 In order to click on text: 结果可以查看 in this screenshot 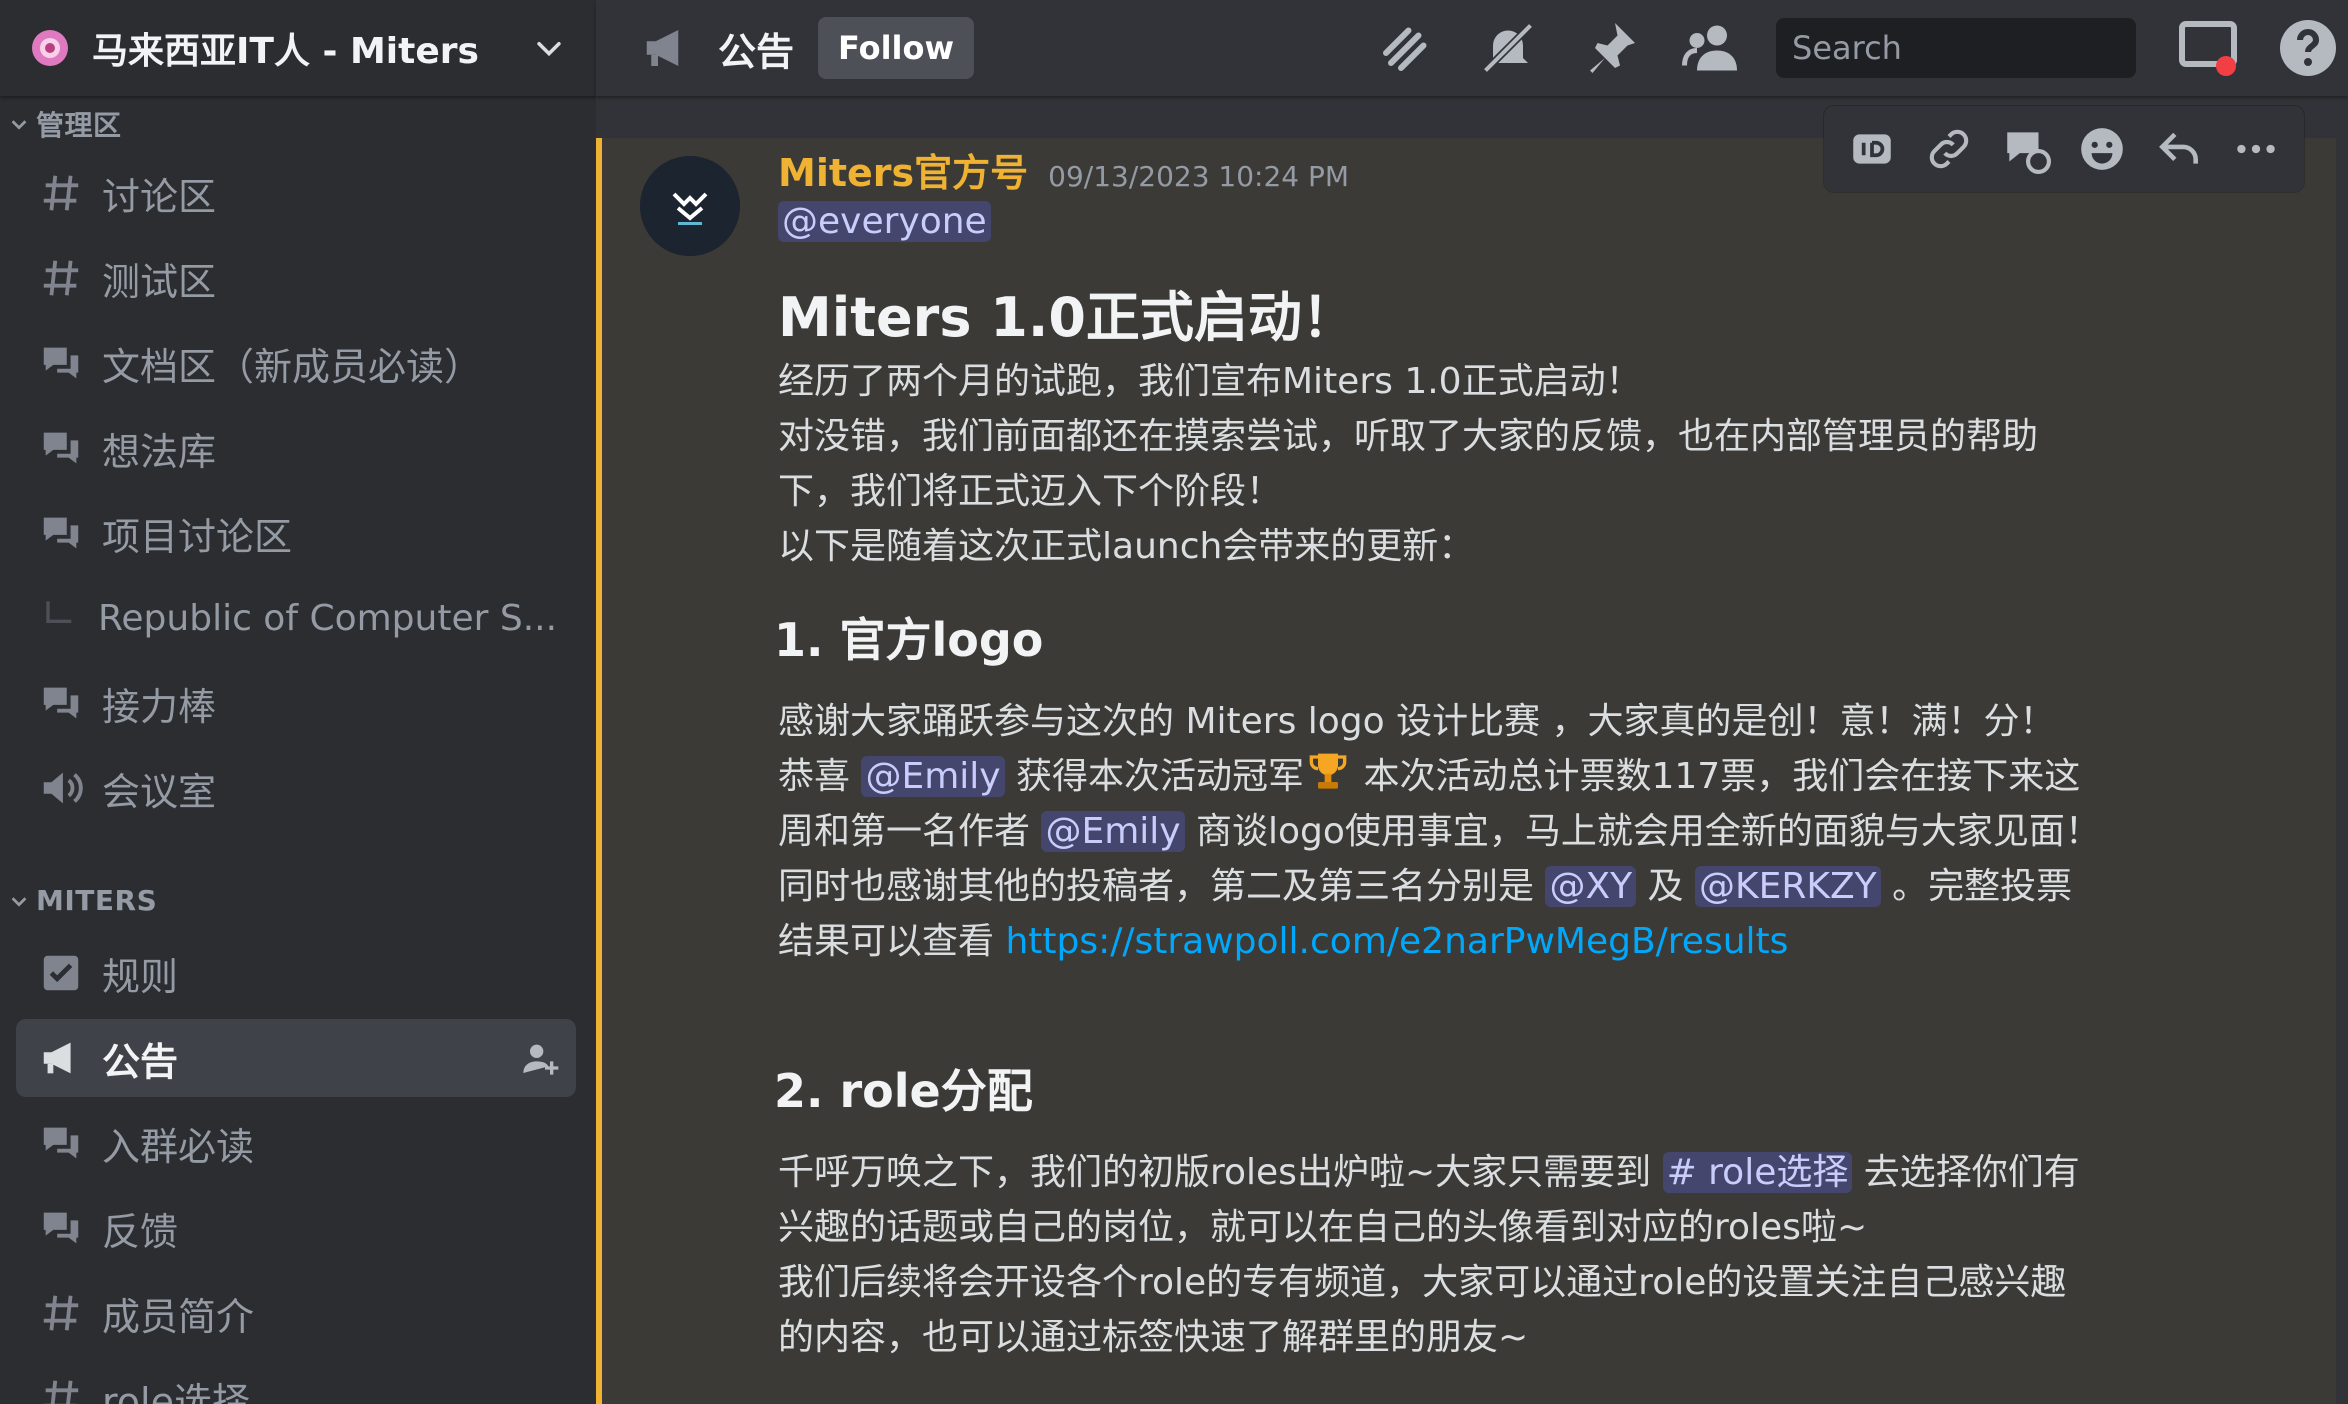, I will do `click(892, 941)`.